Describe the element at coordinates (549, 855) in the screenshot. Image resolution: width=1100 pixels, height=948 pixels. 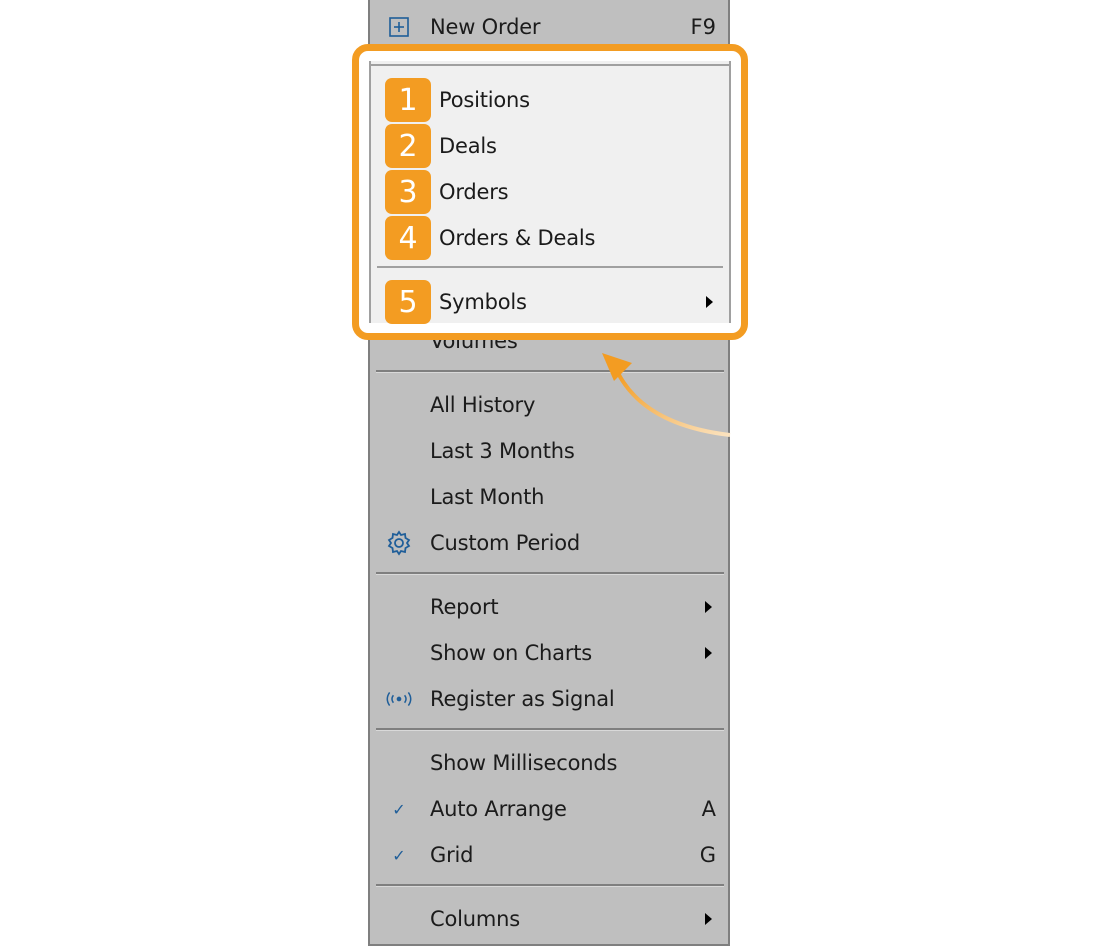
I see `menu-item-grid: ✓ Grid G` at that location.